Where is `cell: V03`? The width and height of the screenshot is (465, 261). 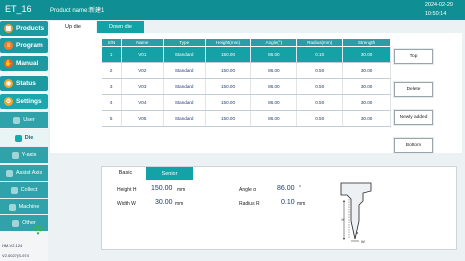
cell: V03 is located at coordinates (142, 86).